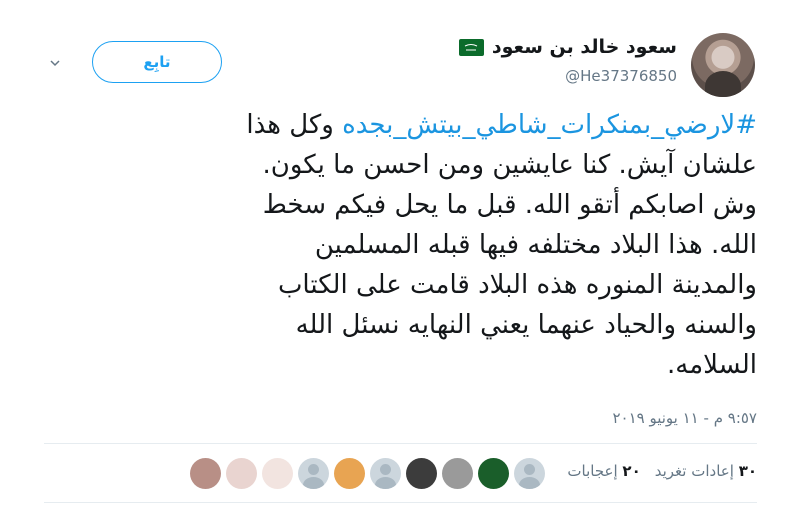 The width and height of the screenshot is (799, 522). I want to click on tweet-line-1: #لارضي_بمنكرات_شاطي_بيتش_بجده وكل هذا, so click(408, 125).